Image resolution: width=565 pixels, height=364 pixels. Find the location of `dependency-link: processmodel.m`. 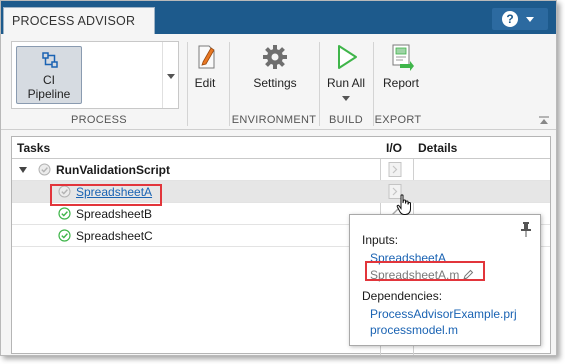

dependency-link: processmodel.m is located at coordinates (414, 330).